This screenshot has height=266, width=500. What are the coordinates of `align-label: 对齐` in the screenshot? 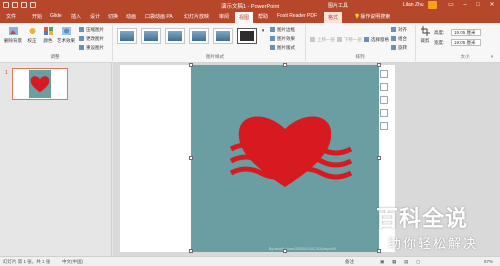 It's located at (402, 29).